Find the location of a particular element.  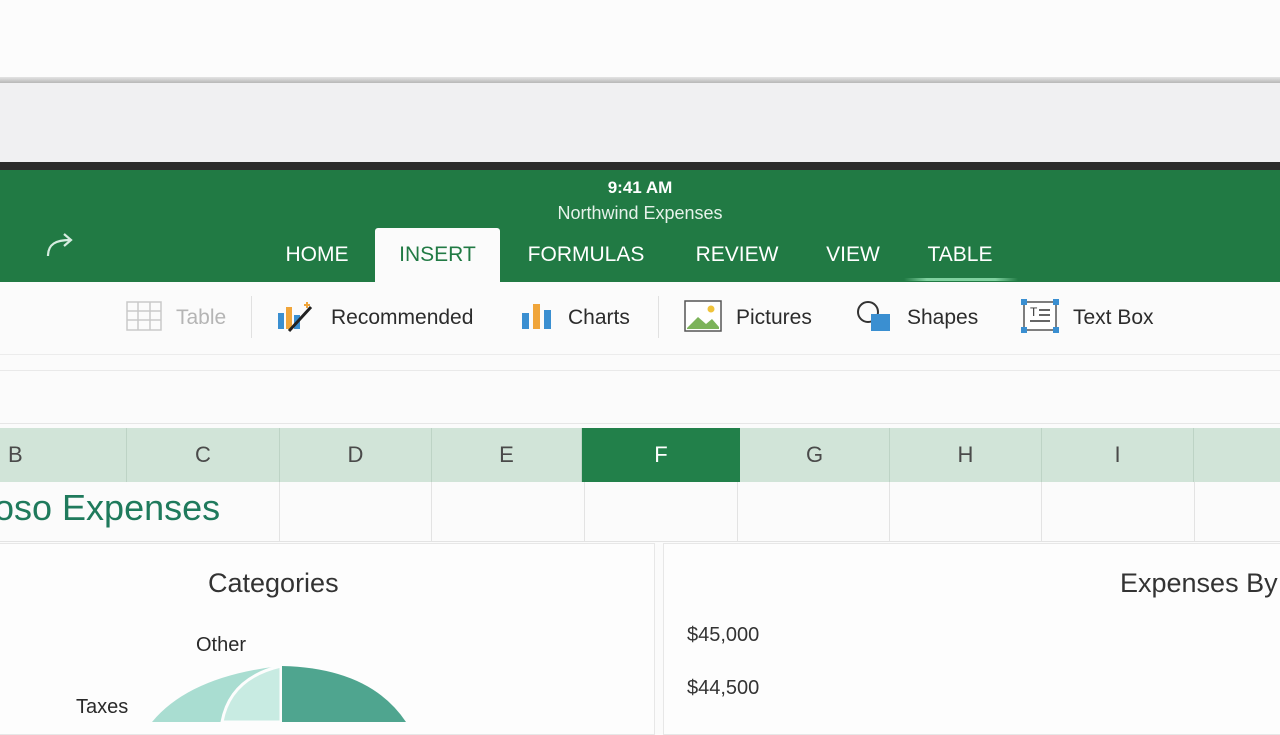

tab-formulas: FORMULAS is located at coordinates (586, 255).